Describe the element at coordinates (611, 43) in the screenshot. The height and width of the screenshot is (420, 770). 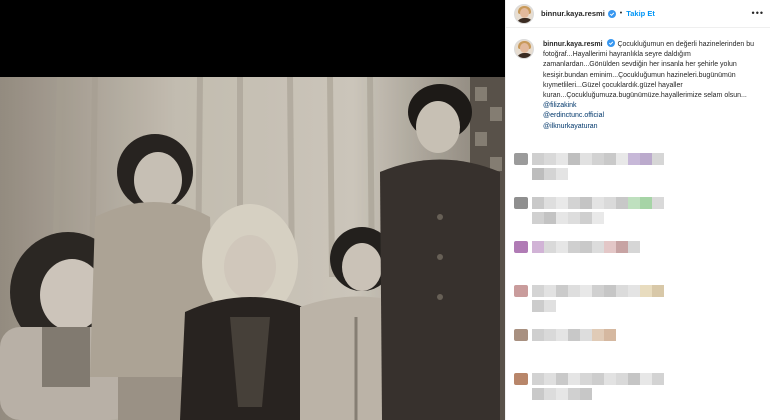
I see `caption-verified-badge-icon` at that location.